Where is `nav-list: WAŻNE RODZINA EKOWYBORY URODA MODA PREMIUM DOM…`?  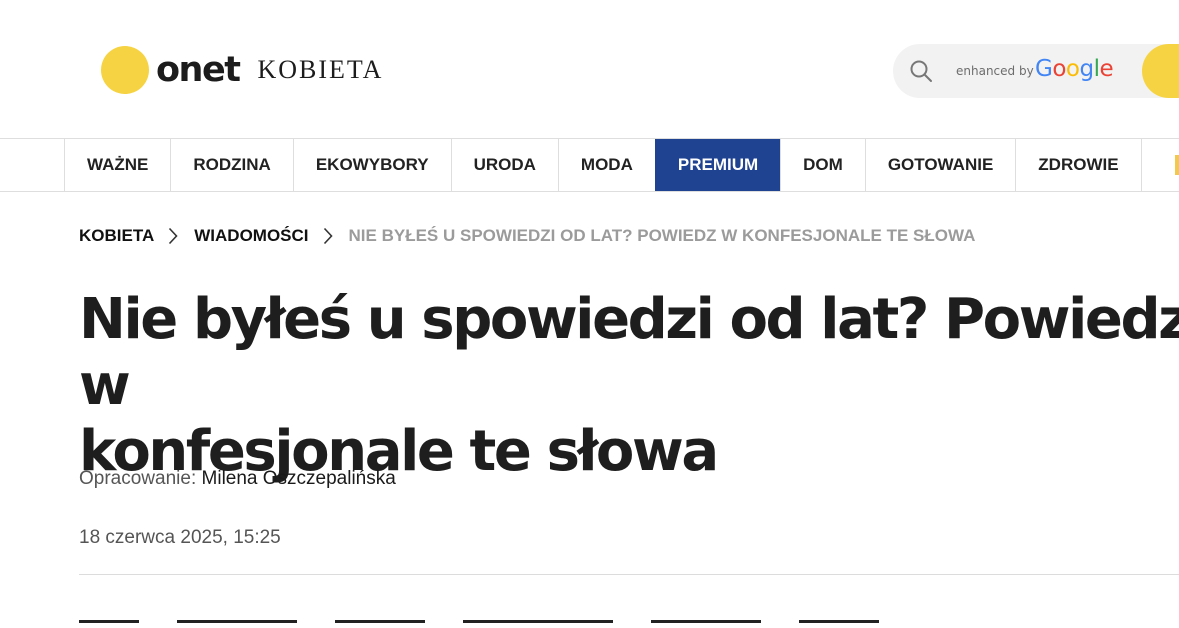 nav-list: WAŻNE RODZINA EKOWYBORY URODA MODA PREMIUM DOM… is located at coordinates (603, 165).